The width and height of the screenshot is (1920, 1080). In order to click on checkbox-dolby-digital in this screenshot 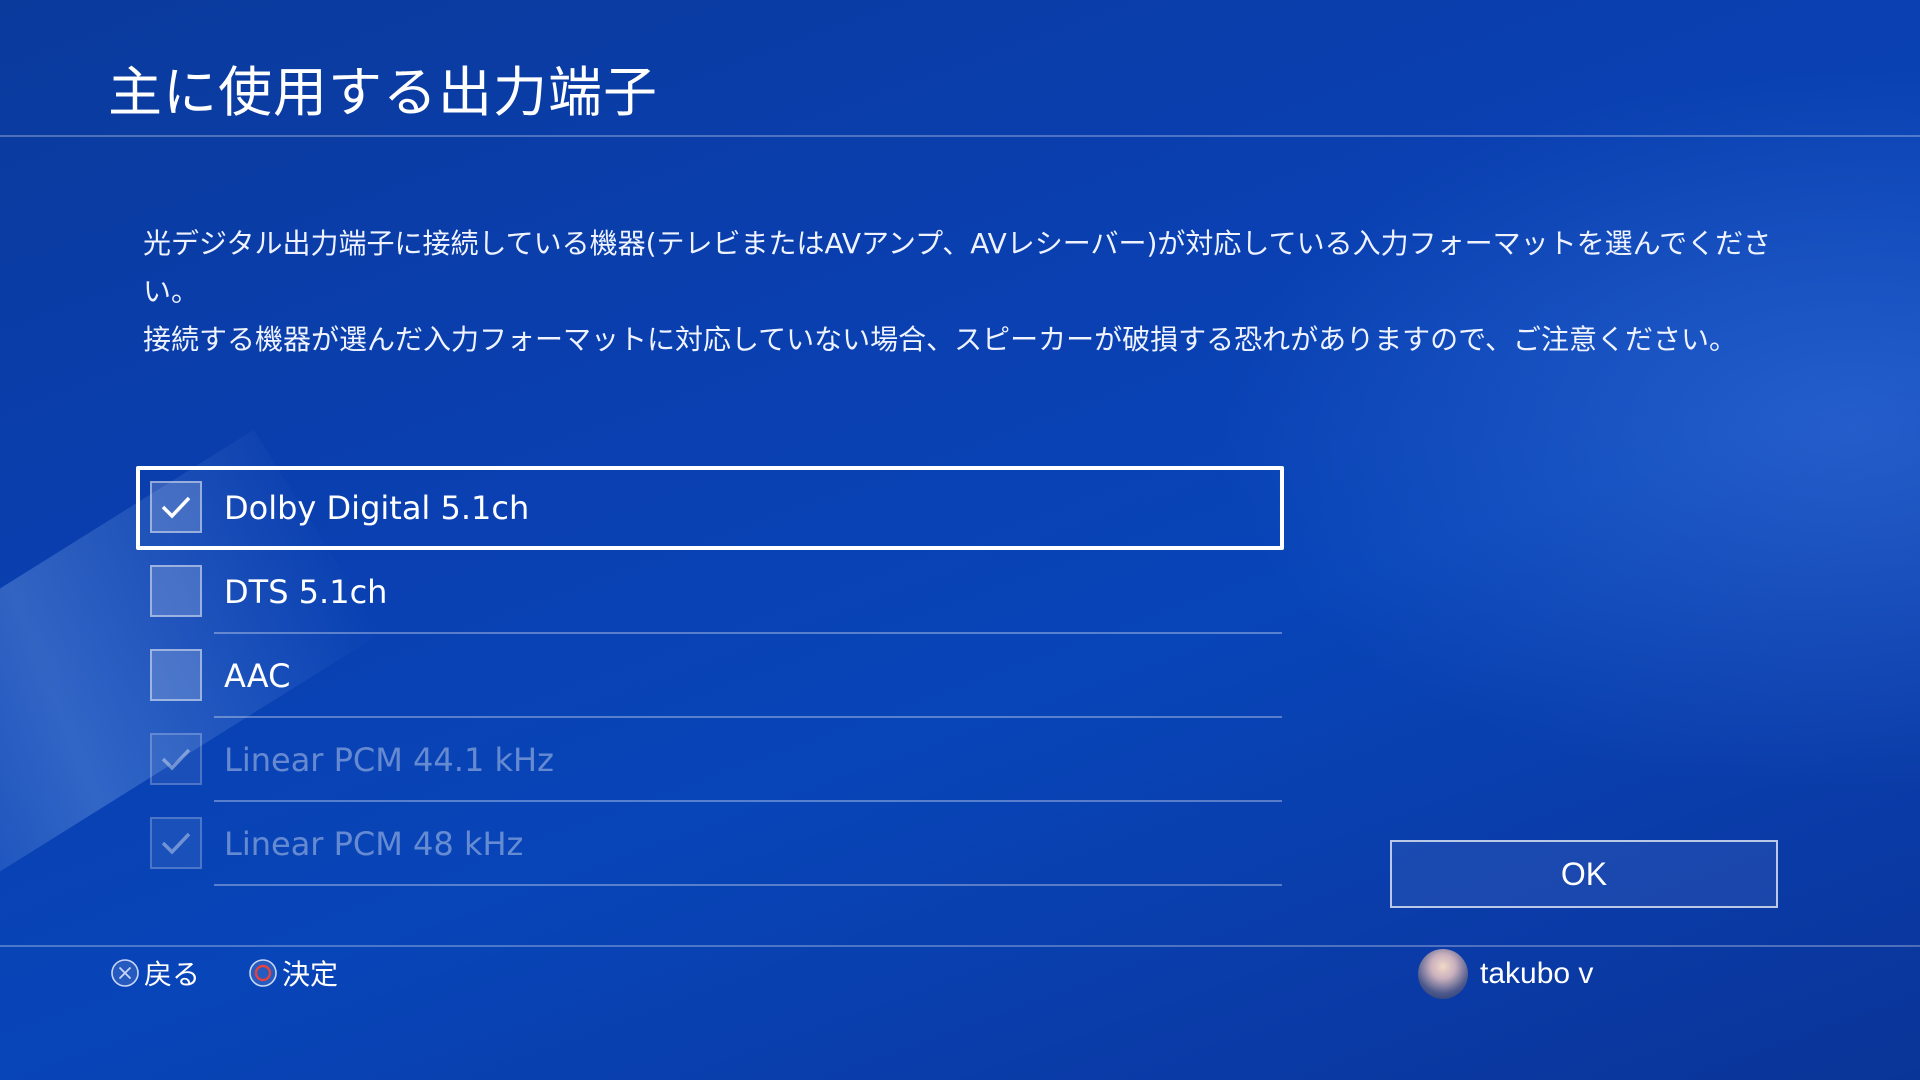, I will do `click(176, 507)`.